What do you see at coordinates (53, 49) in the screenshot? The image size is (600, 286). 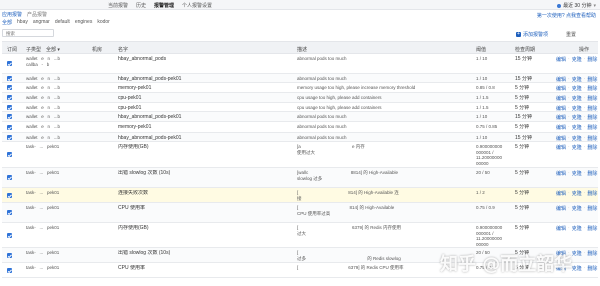 I see `header-all-filter: 全部 ▾` at bounding box center [53, 49].